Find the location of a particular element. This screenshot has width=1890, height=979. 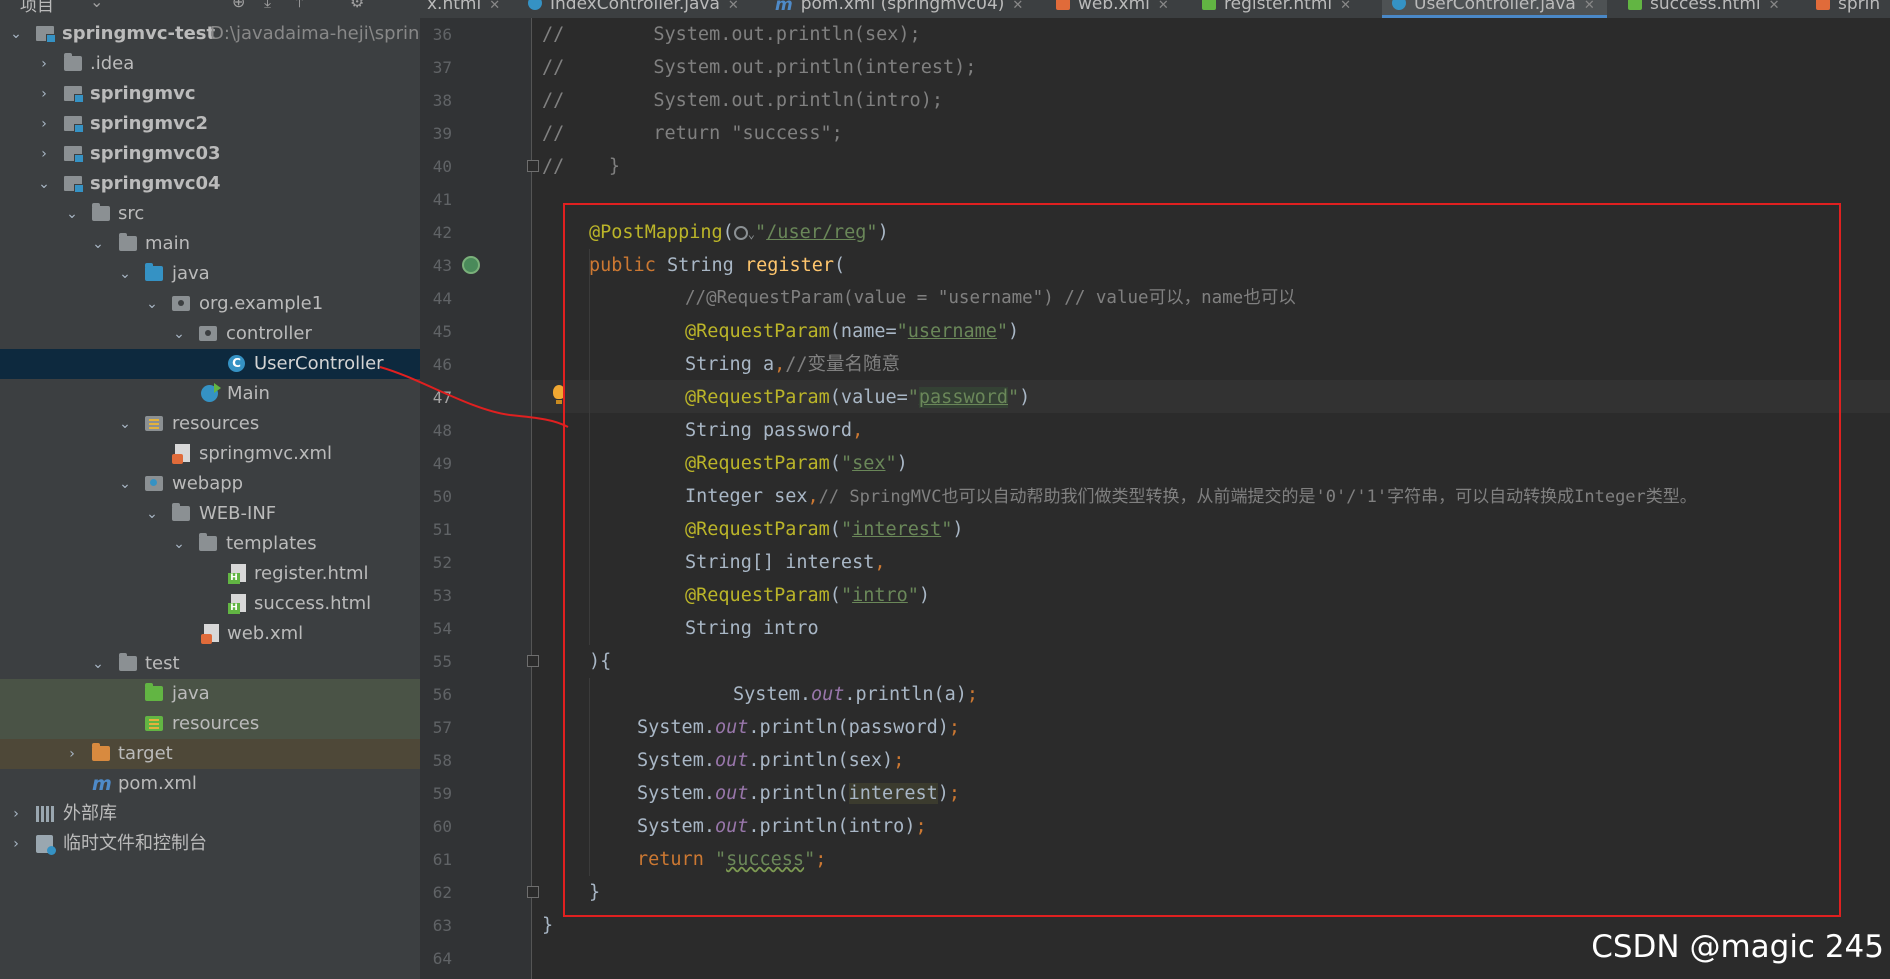

tree-item-src: ⌄ src is located at coordinates (210, 214).